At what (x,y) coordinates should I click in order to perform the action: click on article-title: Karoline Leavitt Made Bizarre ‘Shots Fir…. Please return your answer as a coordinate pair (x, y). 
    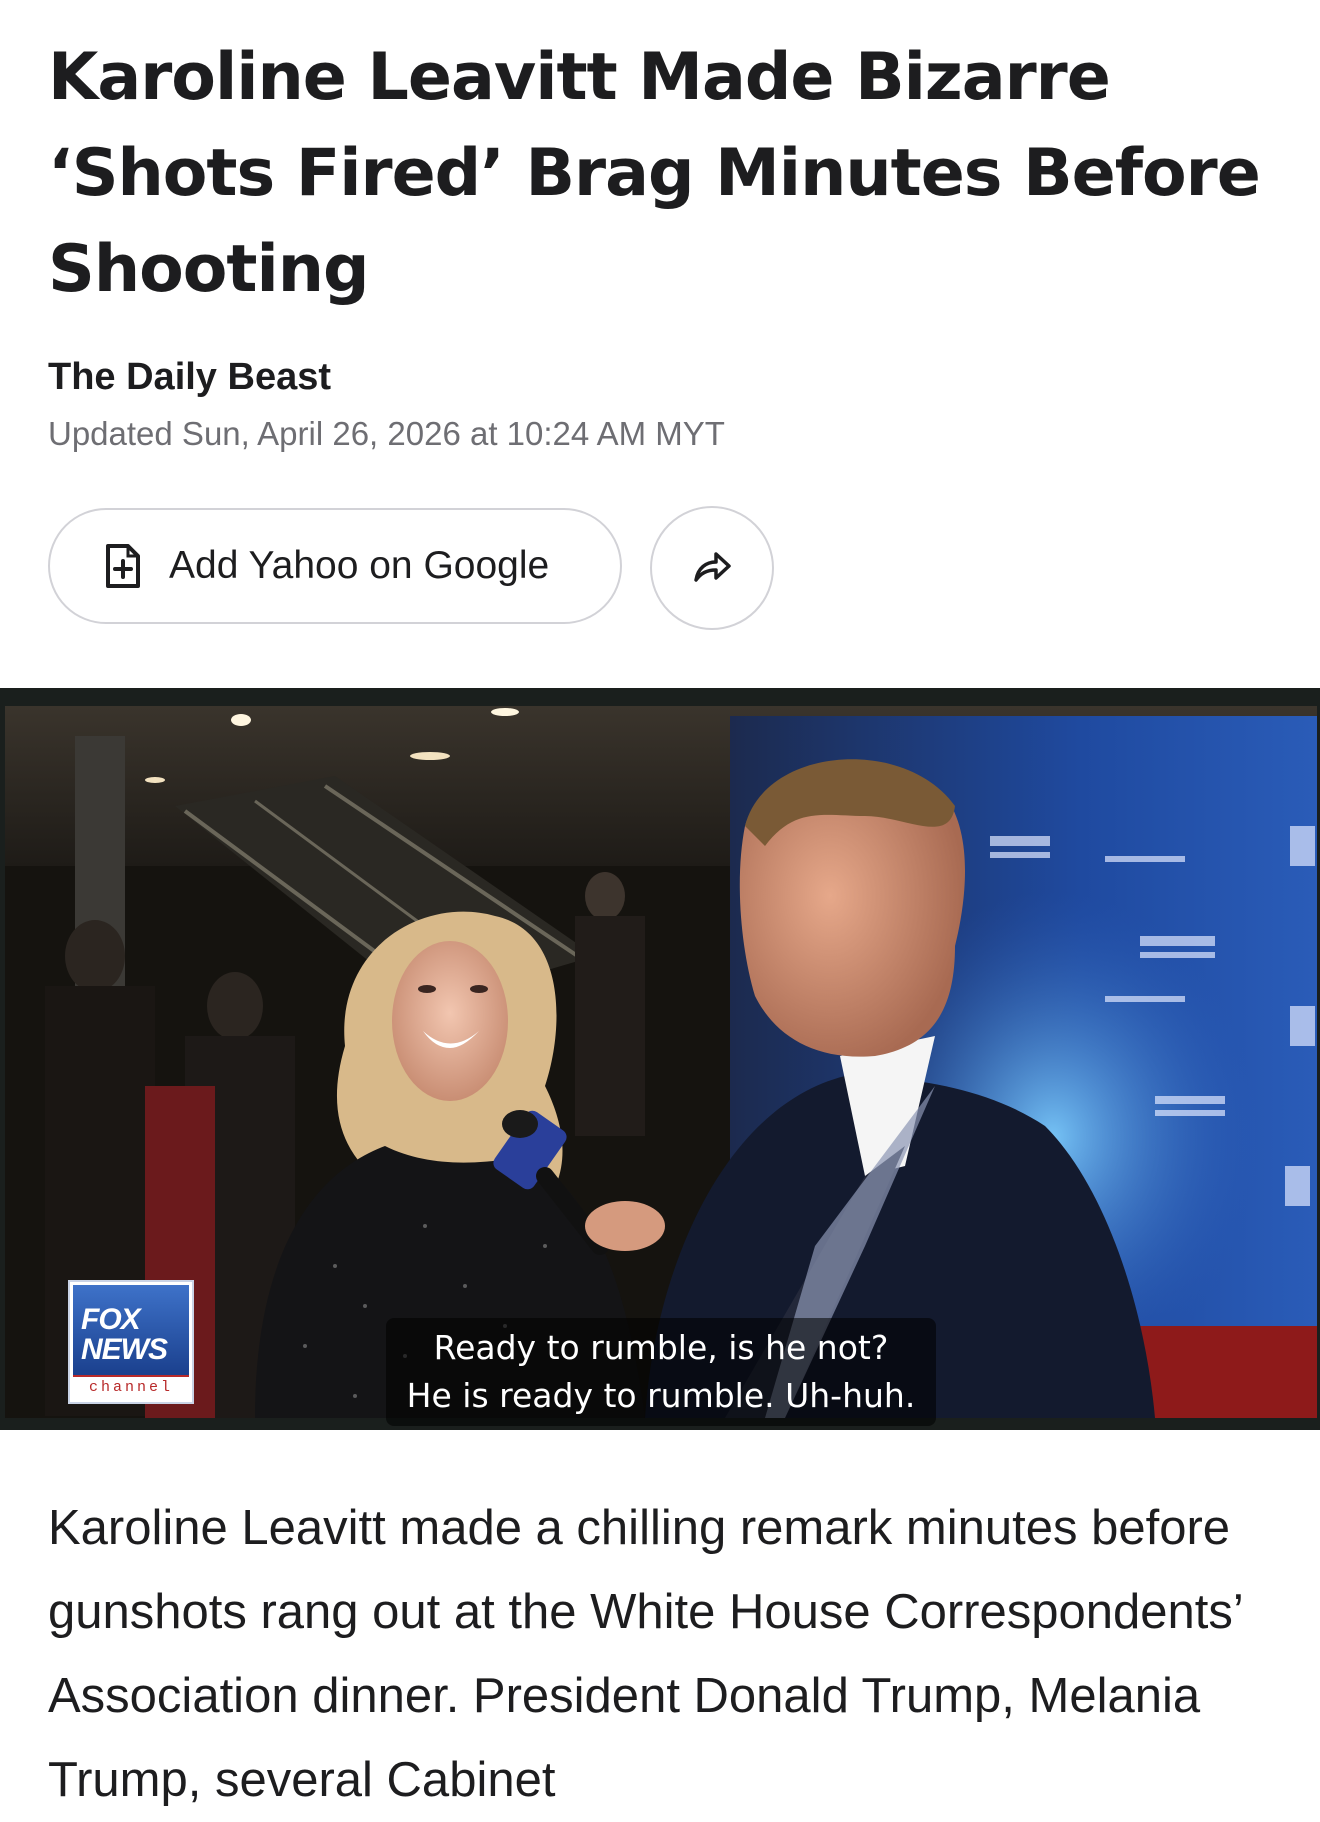
    Looking at the image, I should click on (654, 173).